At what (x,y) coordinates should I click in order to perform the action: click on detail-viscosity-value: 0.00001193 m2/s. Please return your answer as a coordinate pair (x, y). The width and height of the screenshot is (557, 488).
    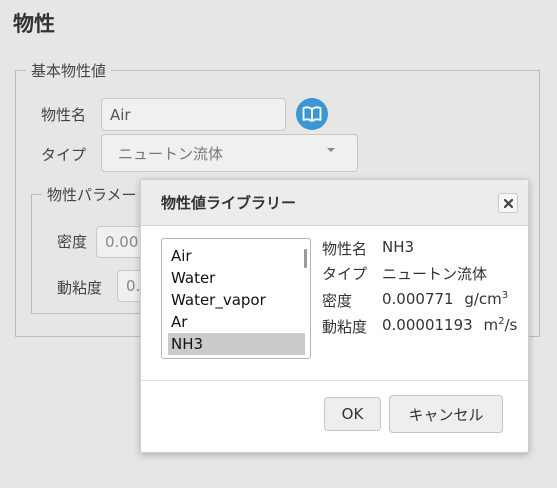
    Looking at the image, I should click on (449, 325).